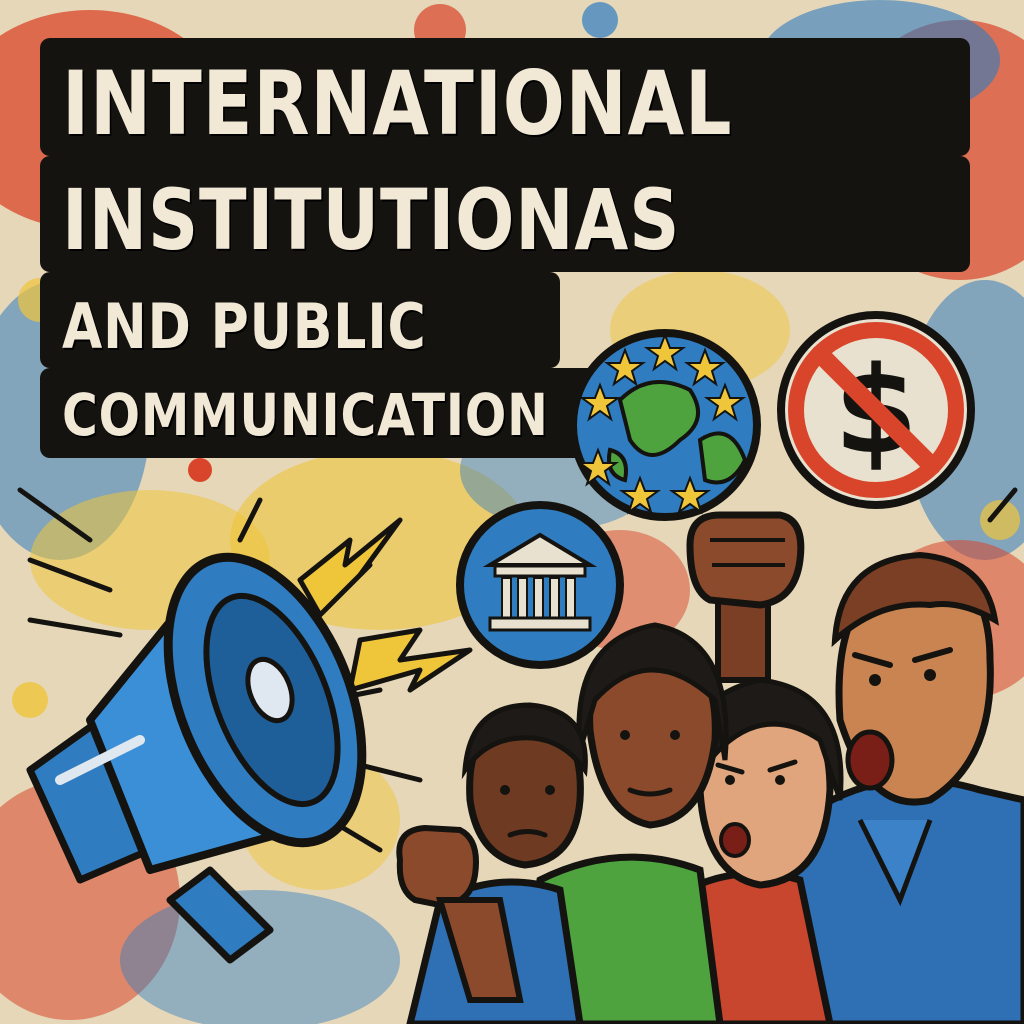 The width and height of the screenshot is (1024, 1024). I want to click on globe-stars-icon, so click(665, 425).